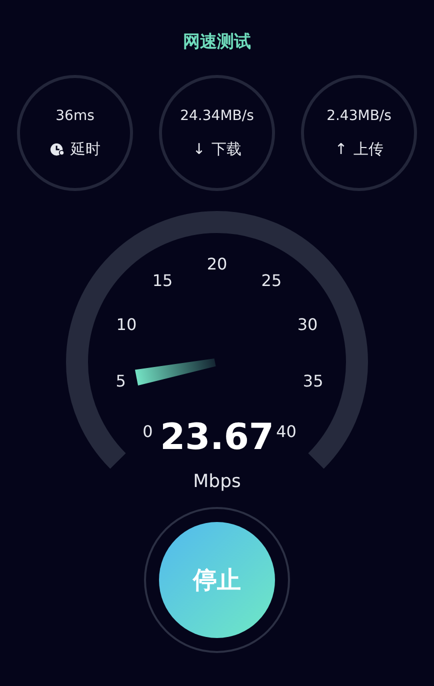  I want to click on gauge-tick-label: 0, so click(147, 431).